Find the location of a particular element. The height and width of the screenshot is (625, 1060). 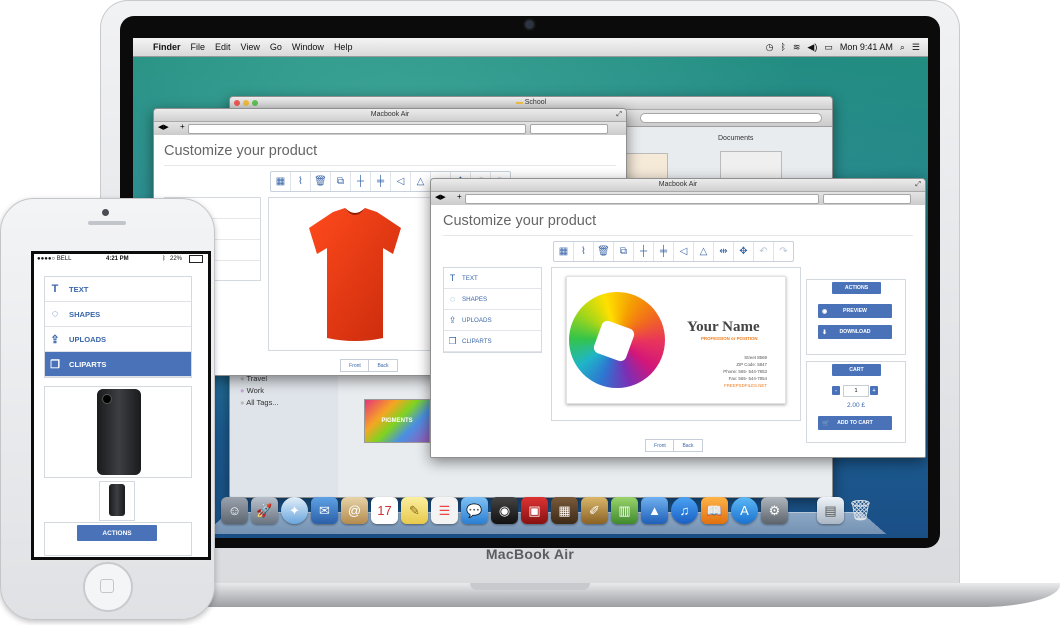

add-to-cart-label: ADD TO CART is located at coordinates (855, 423).